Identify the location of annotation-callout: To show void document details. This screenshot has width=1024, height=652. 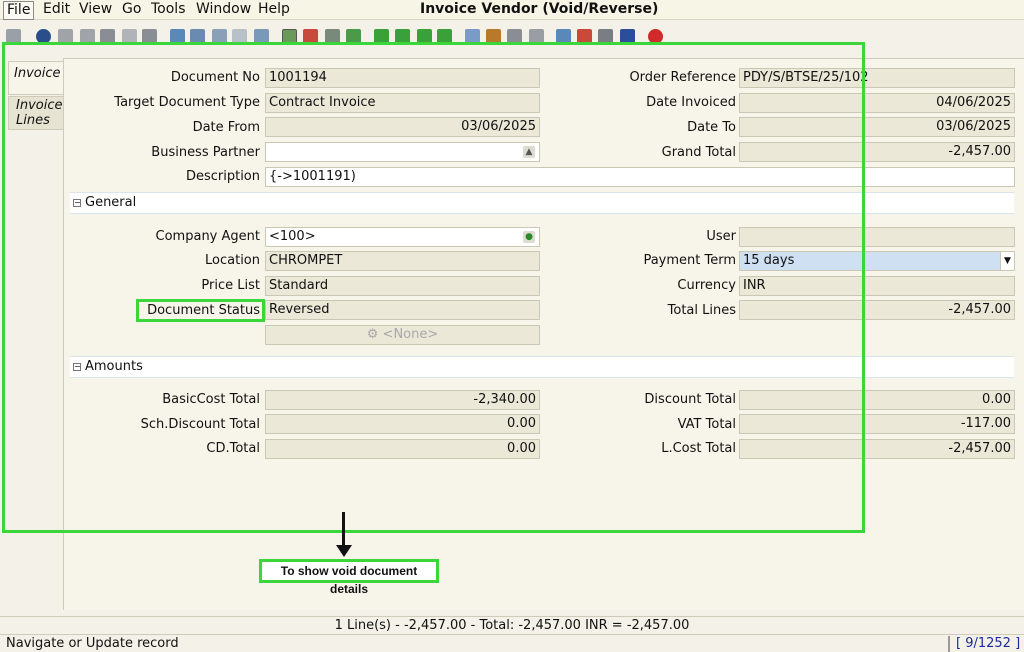
(349, 577).